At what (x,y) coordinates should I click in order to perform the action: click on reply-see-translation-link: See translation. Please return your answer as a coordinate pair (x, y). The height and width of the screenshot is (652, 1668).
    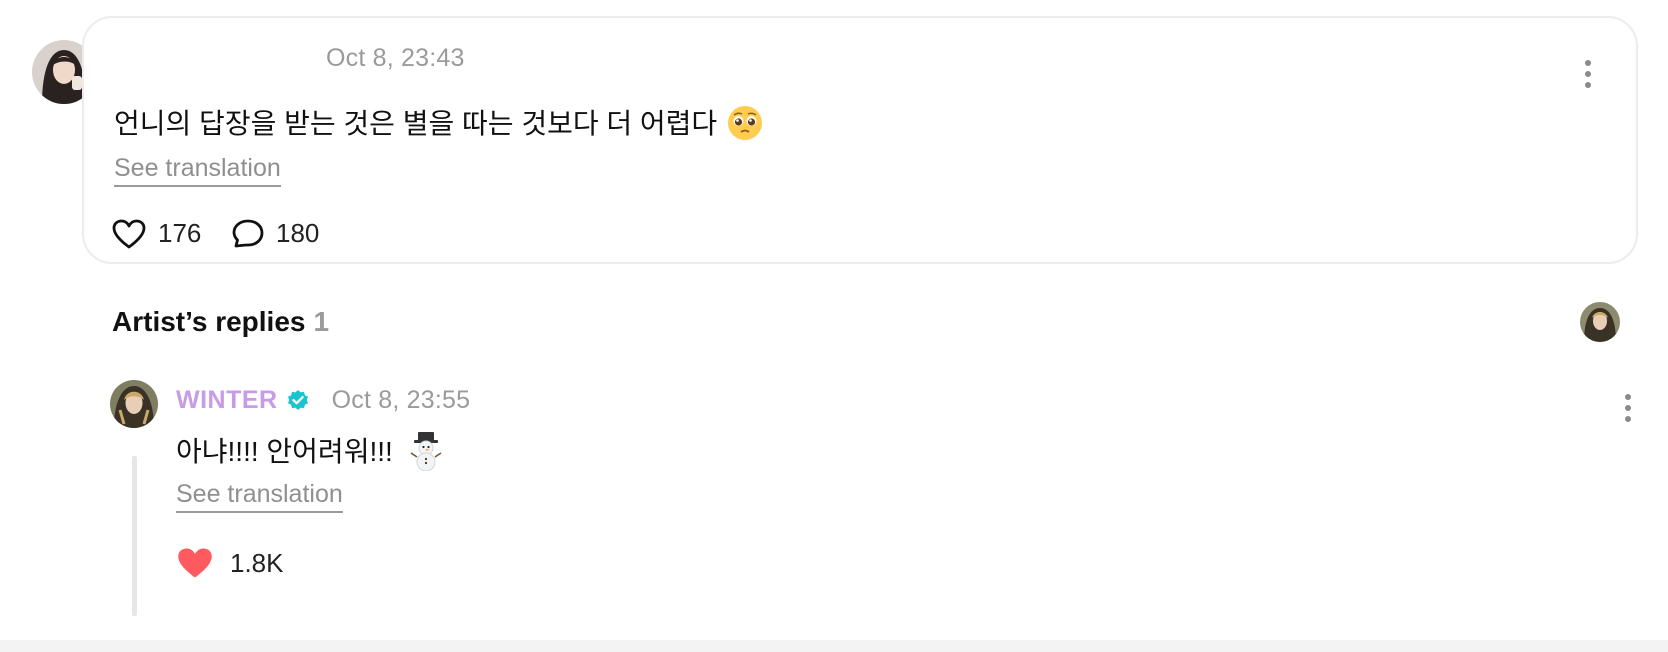
    Looking at the image, I should click on (259, 496).